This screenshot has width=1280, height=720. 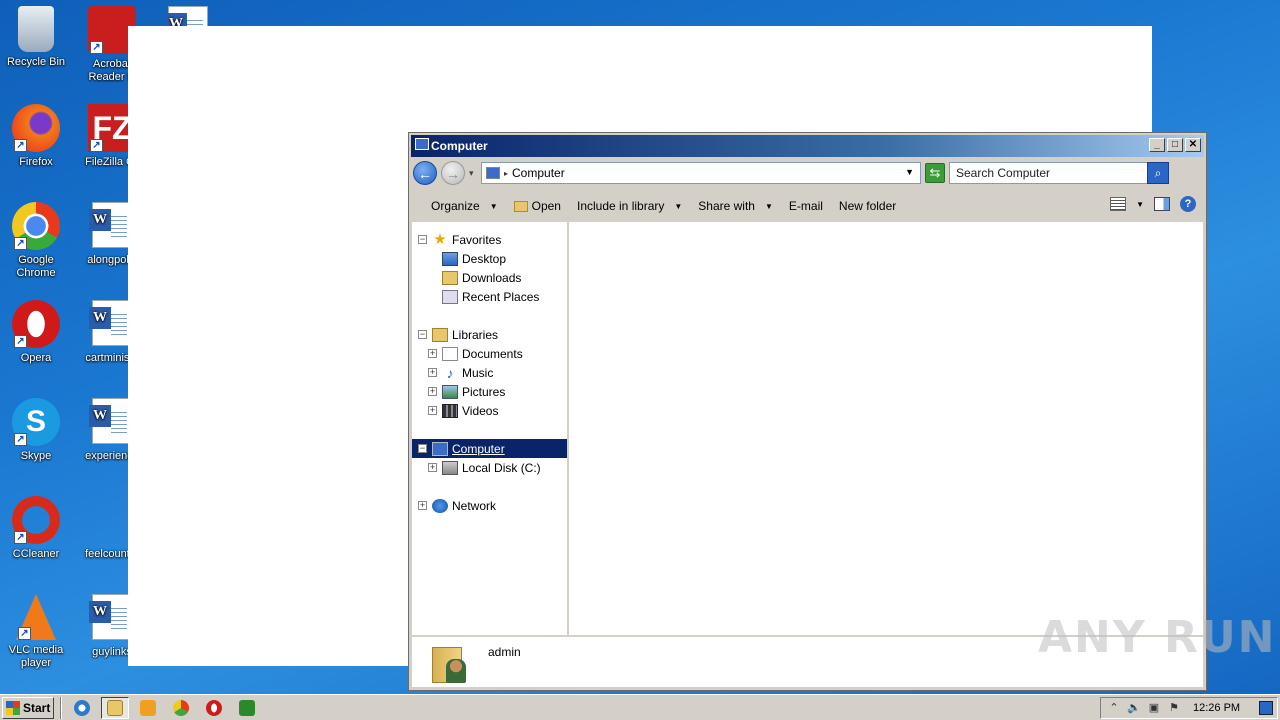 What do you see at coordinates (464, 206) in the screenshot?
I see `organize-button: Organize ▼` at bounding box center [464, 206].